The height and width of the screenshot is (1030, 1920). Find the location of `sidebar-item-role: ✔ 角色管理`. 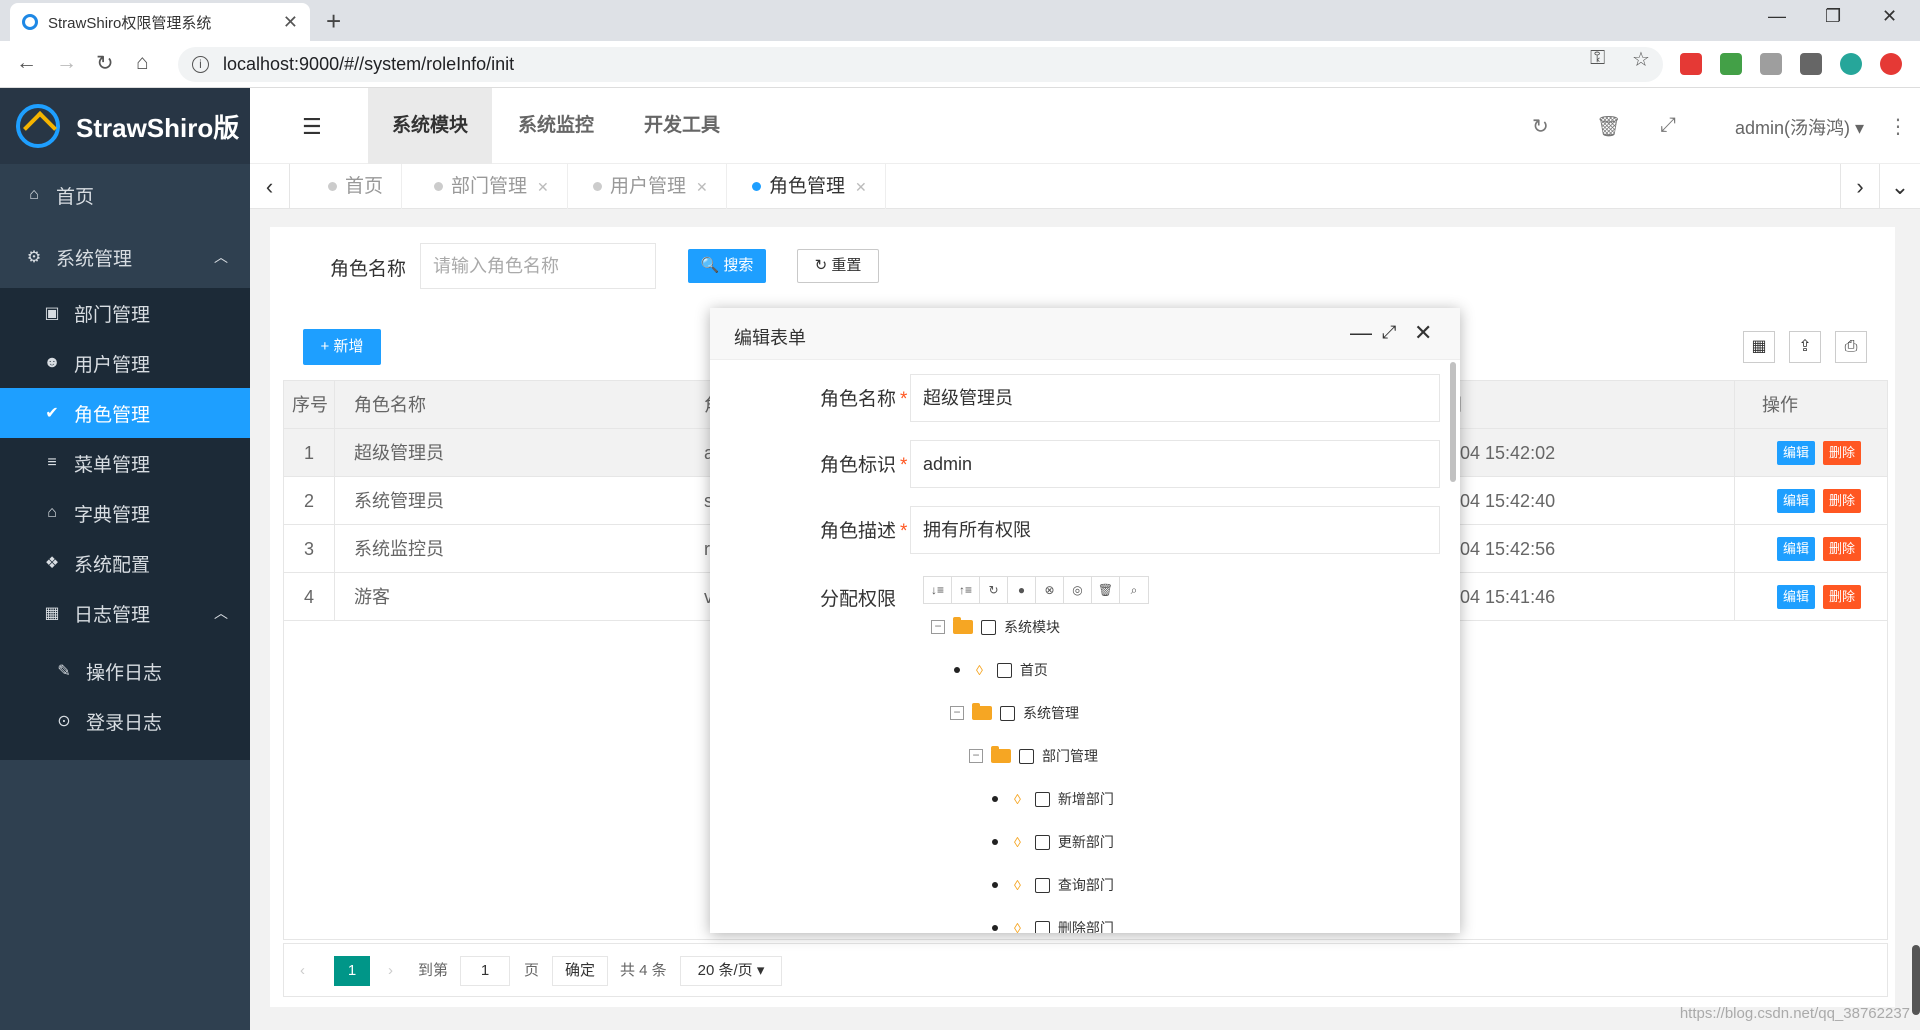

sidebar-item-role: ✔ 角色管理 is located at coordinates (125, 413).